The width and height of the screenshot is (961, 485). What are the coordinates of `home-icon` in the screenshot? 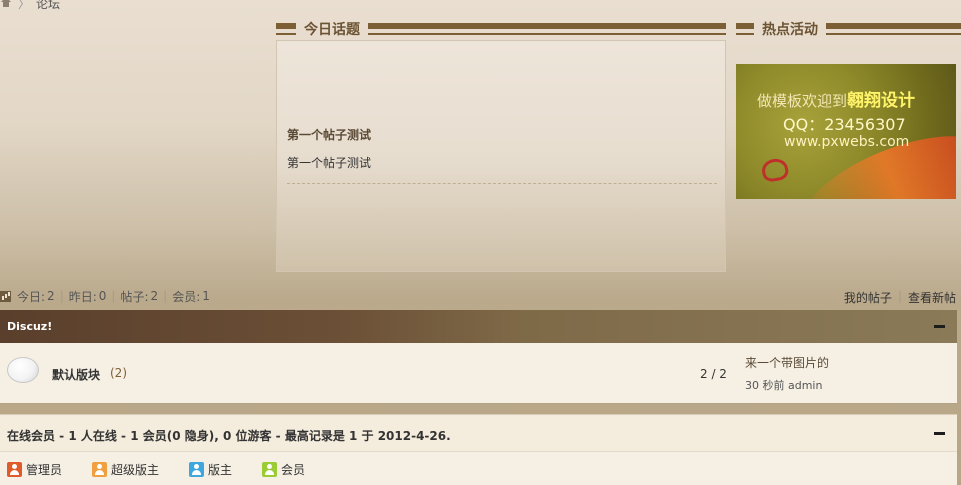 It's located at (6, 4).